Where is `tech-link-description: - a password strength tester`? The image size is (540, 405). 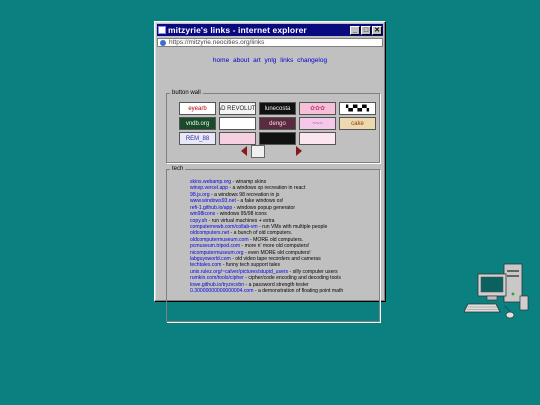
tech-link-description: - a password strength tester is located at coordinates (276, 284).